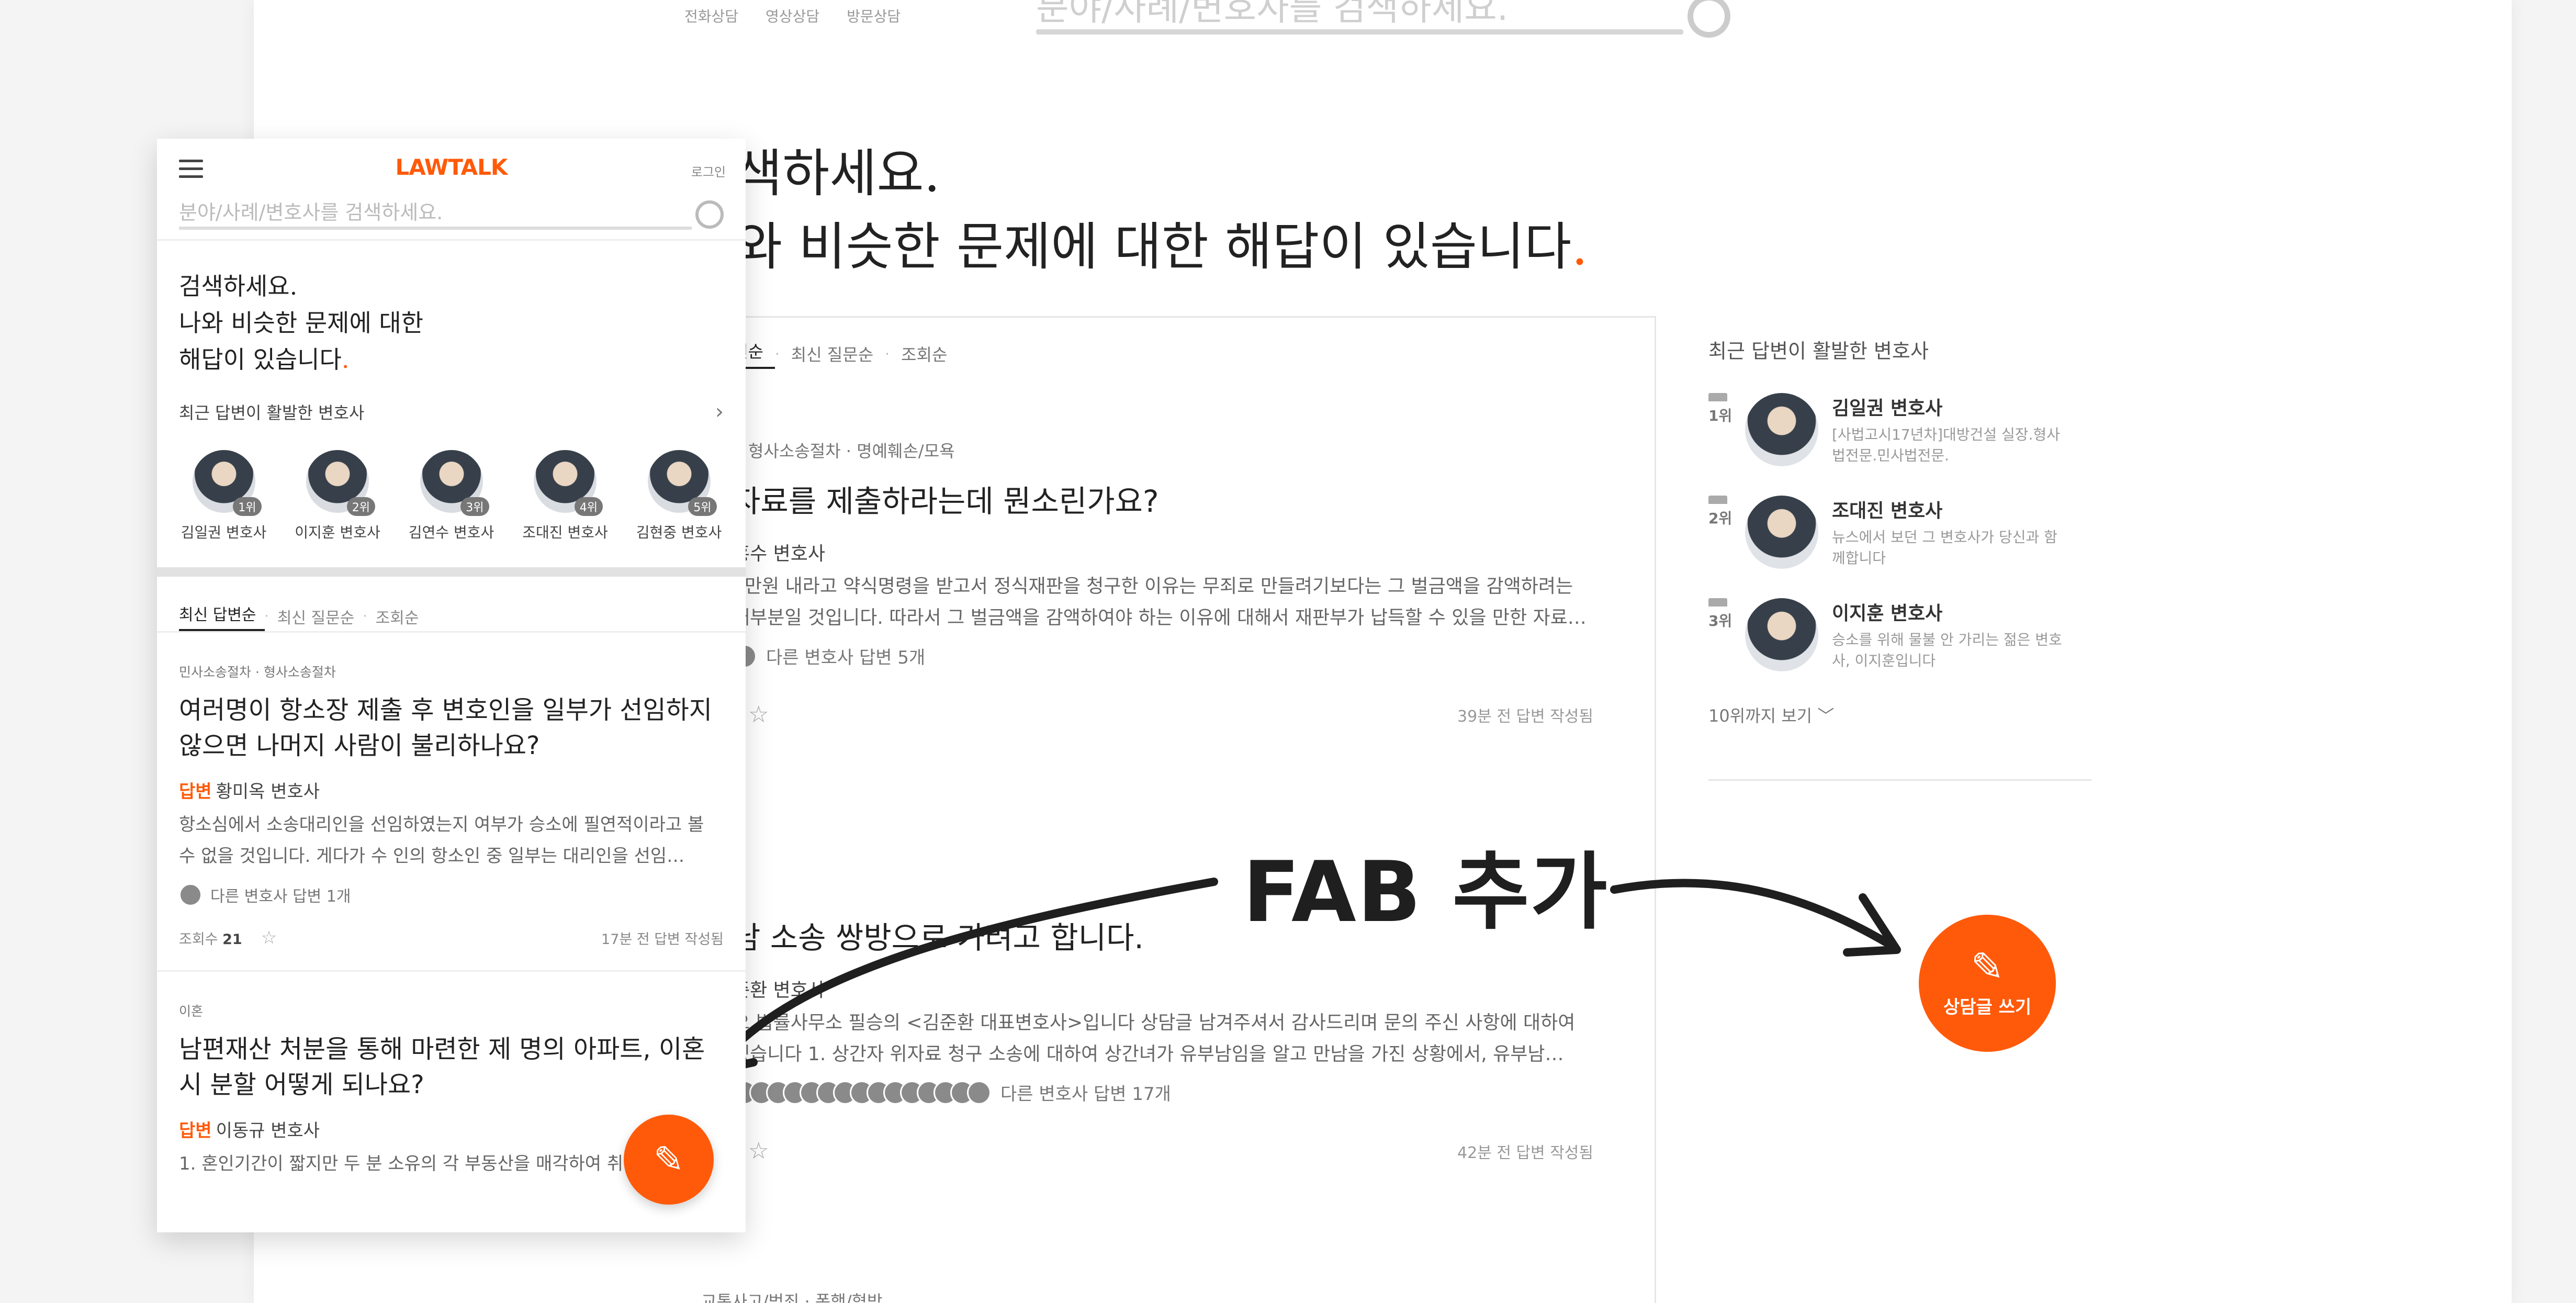  Describe the element at coordinates (451, 412) in the screenshot. I see `active-lawyers-link: 최근 답변이 활발한 변호사 ›` at that location.